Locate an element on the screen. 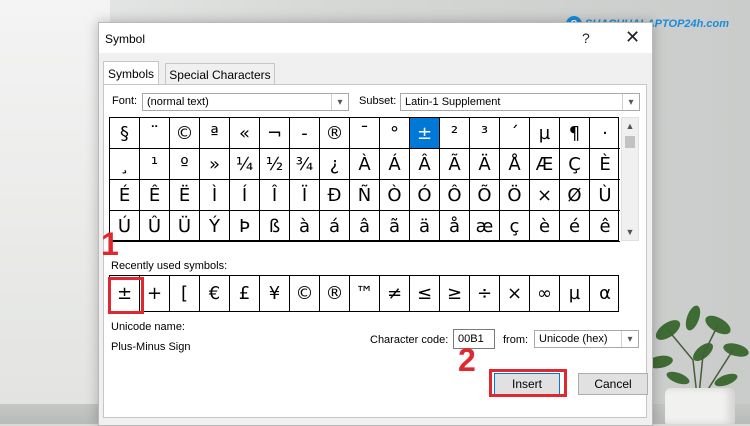  symbol-cell: ³ is located at coordinates (485, 133).